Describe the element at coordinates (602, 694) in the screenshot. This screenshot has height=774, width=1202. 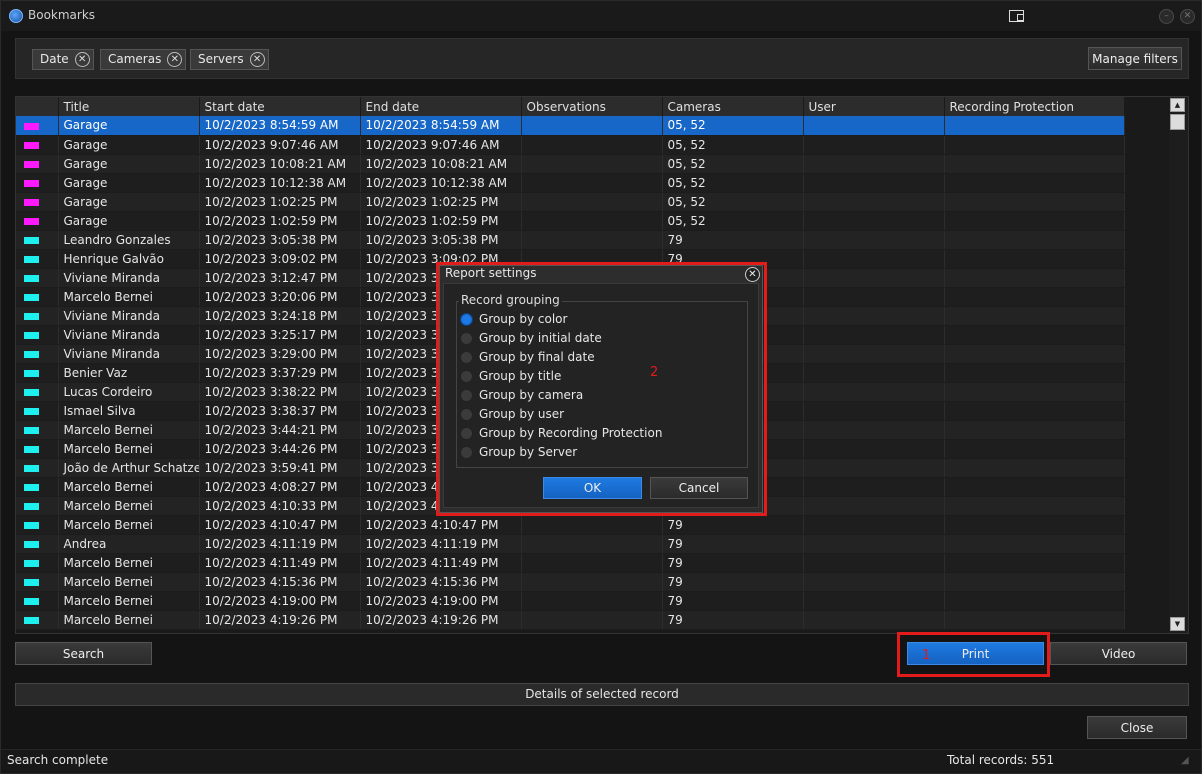
I see `details-bar: Details of selected record` at that location.